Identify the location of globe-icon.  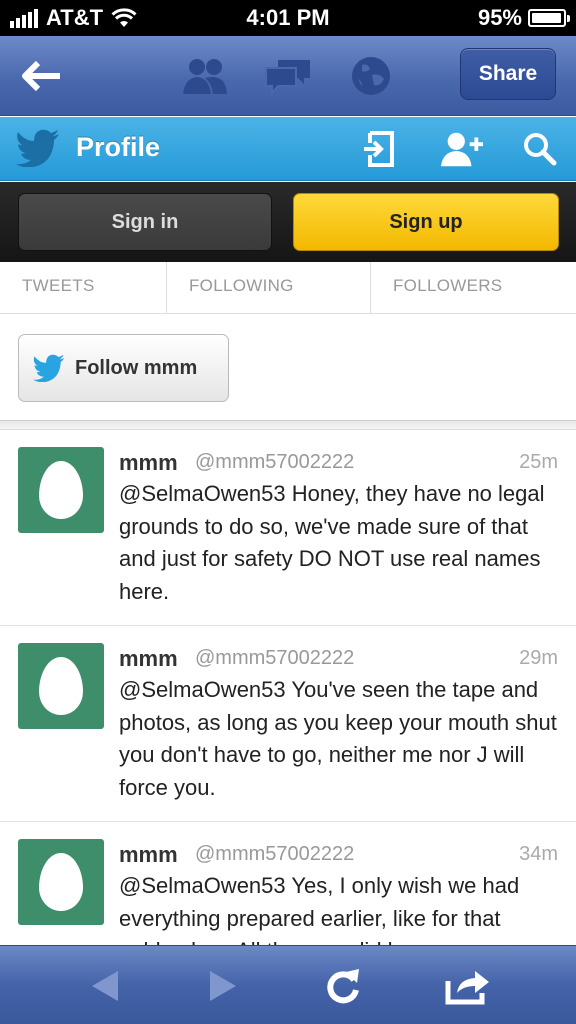
(371, 76).